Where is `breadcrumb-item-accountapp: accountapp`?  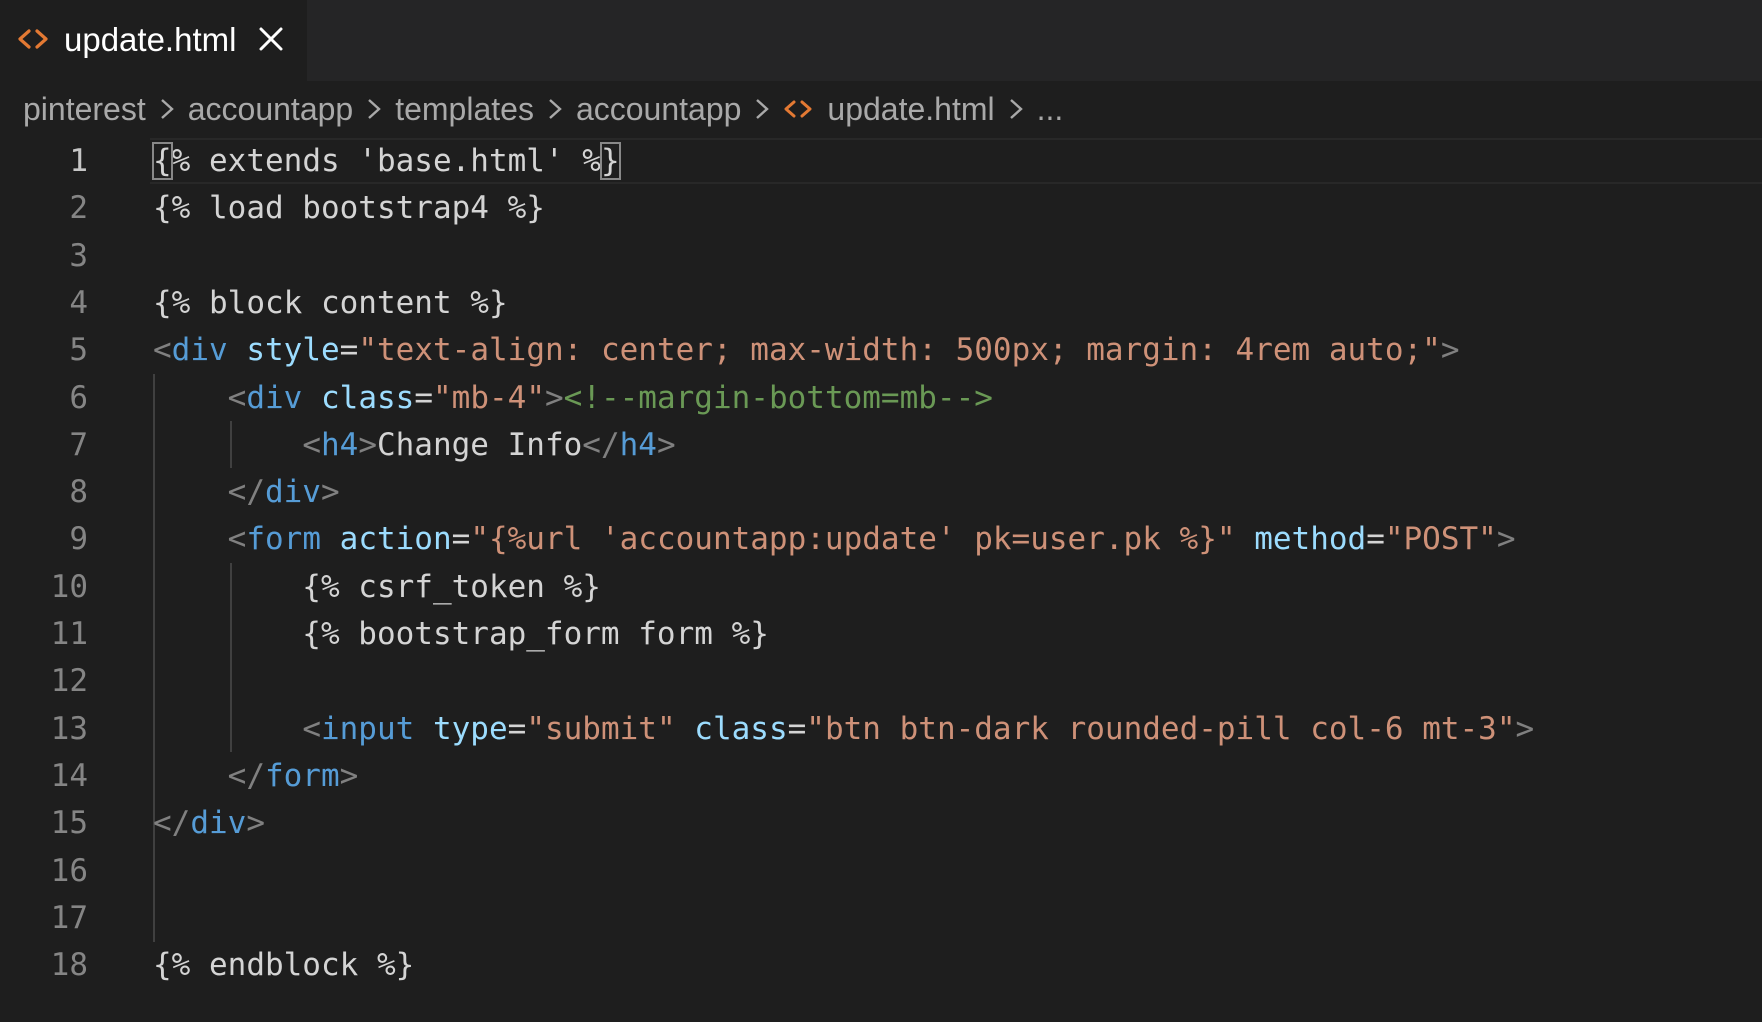
breadcrumb-item-accountapp: accountapp is located at coordinates (270, 109).